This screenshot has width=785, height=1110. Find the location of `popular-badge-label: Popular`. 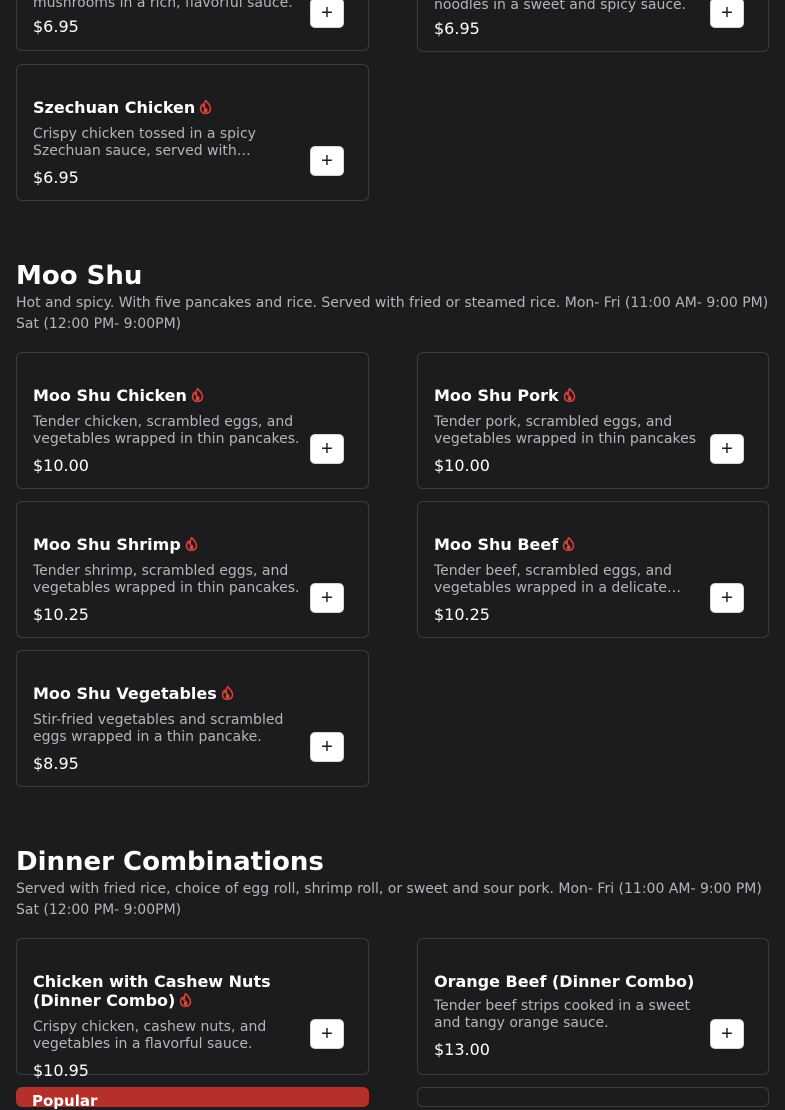

popular-badge-label: Popular is located at coordinates (65, 1101).